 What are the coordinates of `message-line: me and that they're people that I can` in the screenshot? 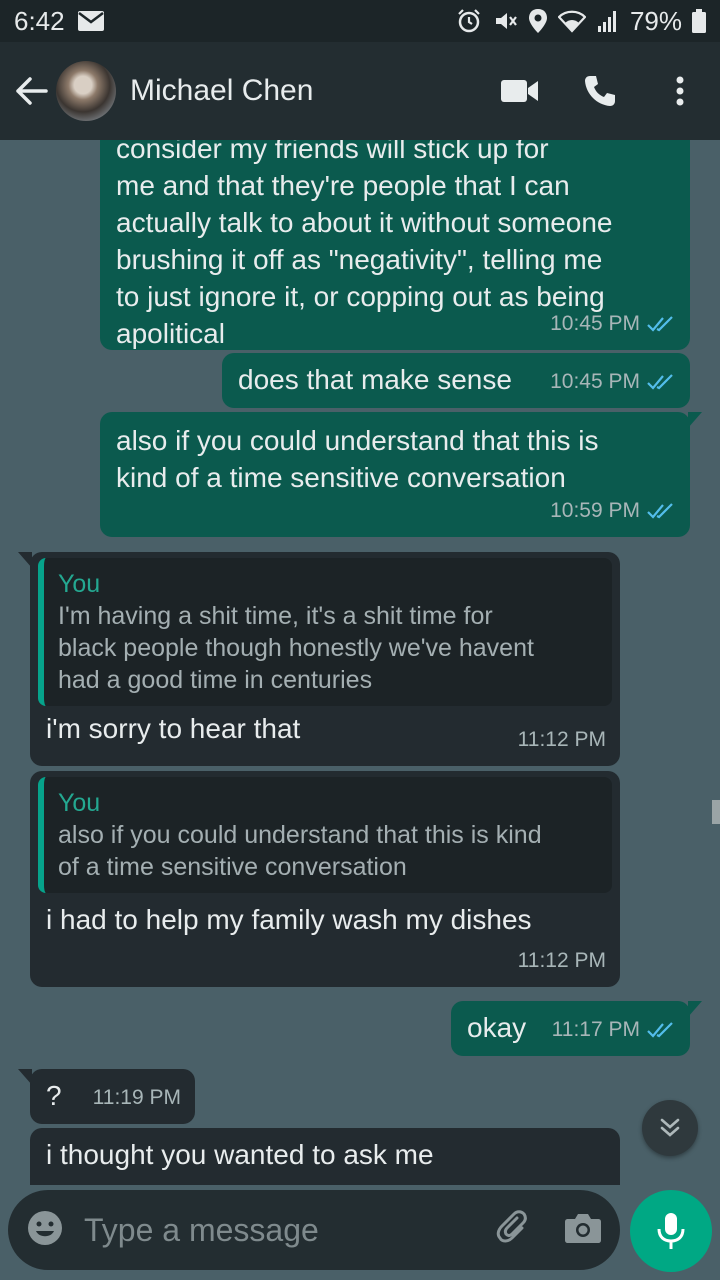 It's located at (343, 185).